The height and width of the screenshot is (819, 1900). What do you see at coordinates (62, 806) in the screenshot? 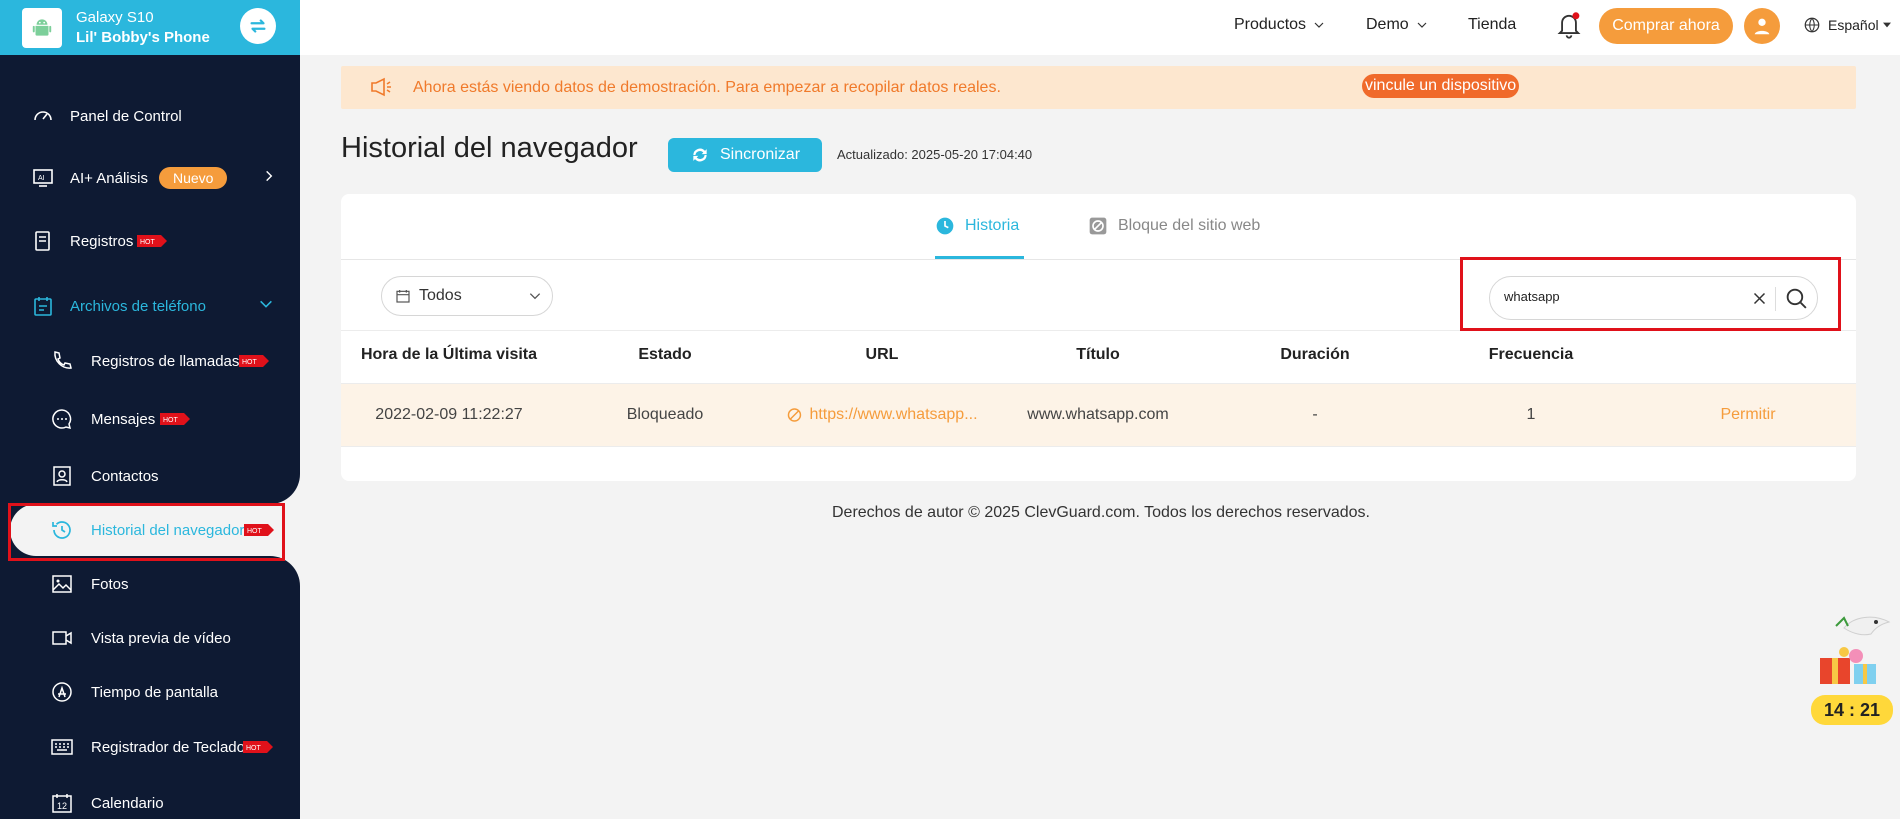
I see `svg-text: 12` at bounding box center [62, 806].